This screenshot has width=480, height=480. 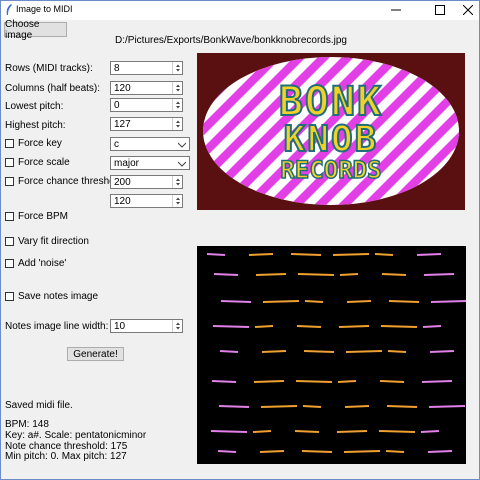 What do you see at coordinates (53, 88) in the screenshot?
I see `columns-label: Columns (half beats):` at bounding box center [53, 88].